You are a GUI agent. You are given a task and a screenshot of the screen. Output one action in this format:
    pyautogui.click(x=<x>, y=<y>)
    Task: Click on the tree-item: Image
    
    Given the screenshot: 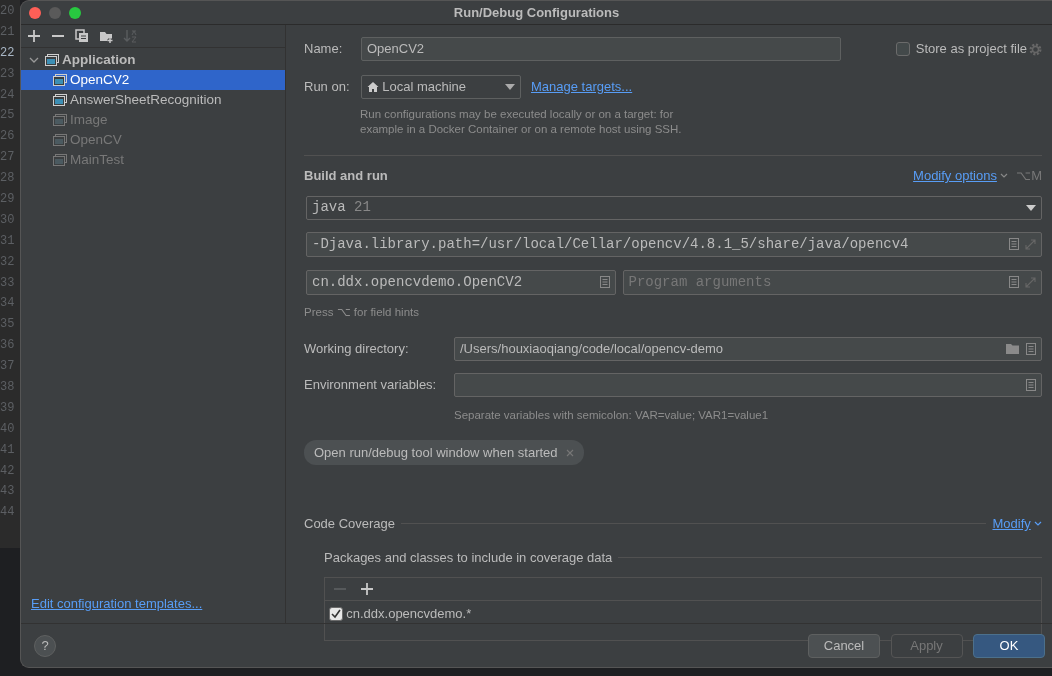 What is the action you would take?
    pyautogui.click(x=153, y=120)
    